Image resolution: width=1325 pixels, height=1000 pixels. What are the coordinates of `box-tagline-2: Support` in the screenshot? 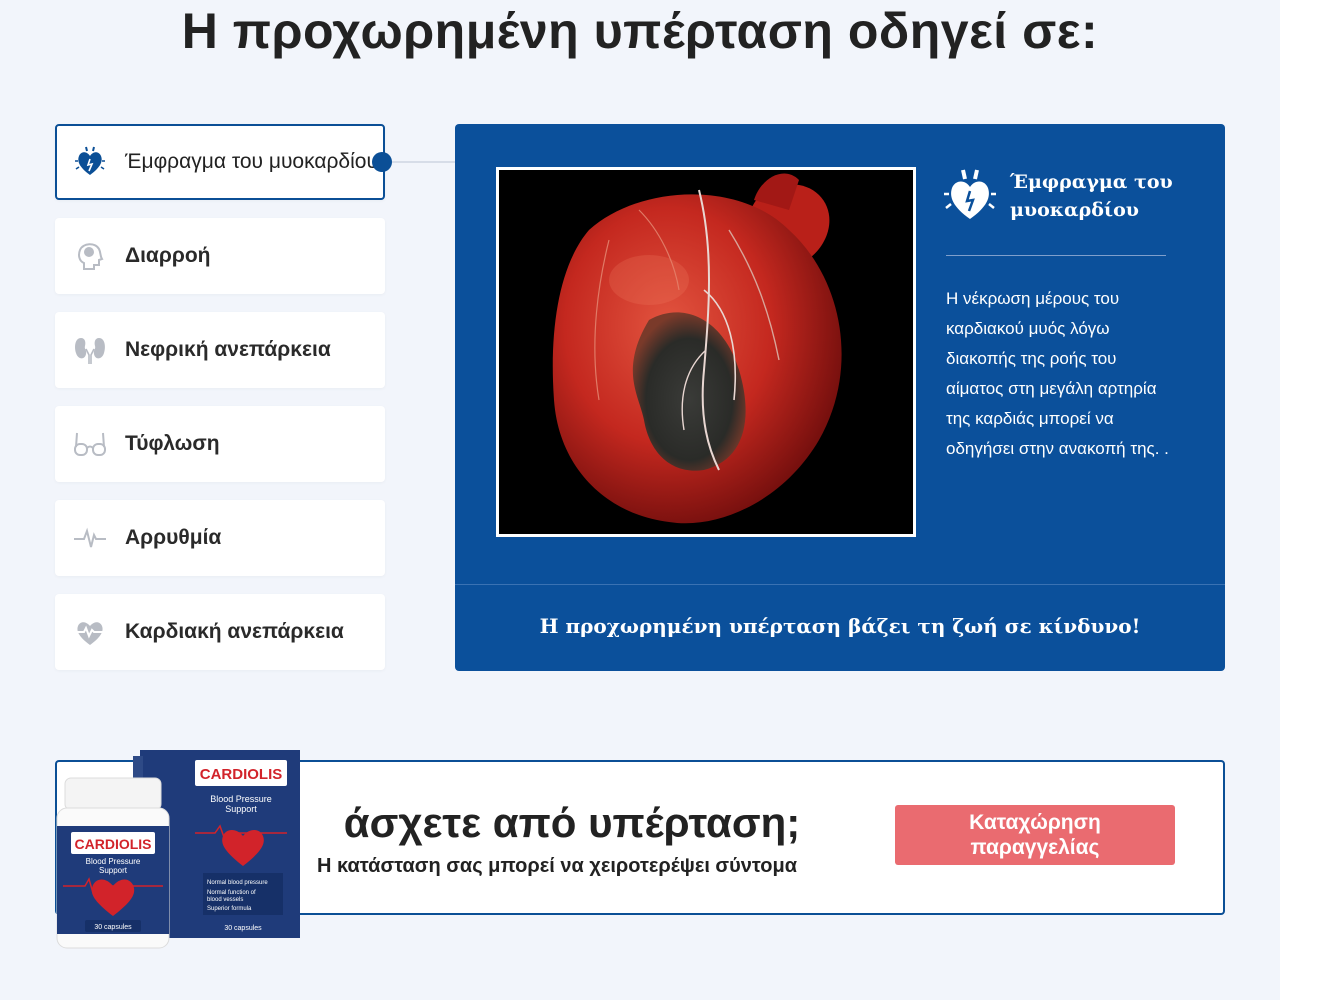 It's located at (241, 809).